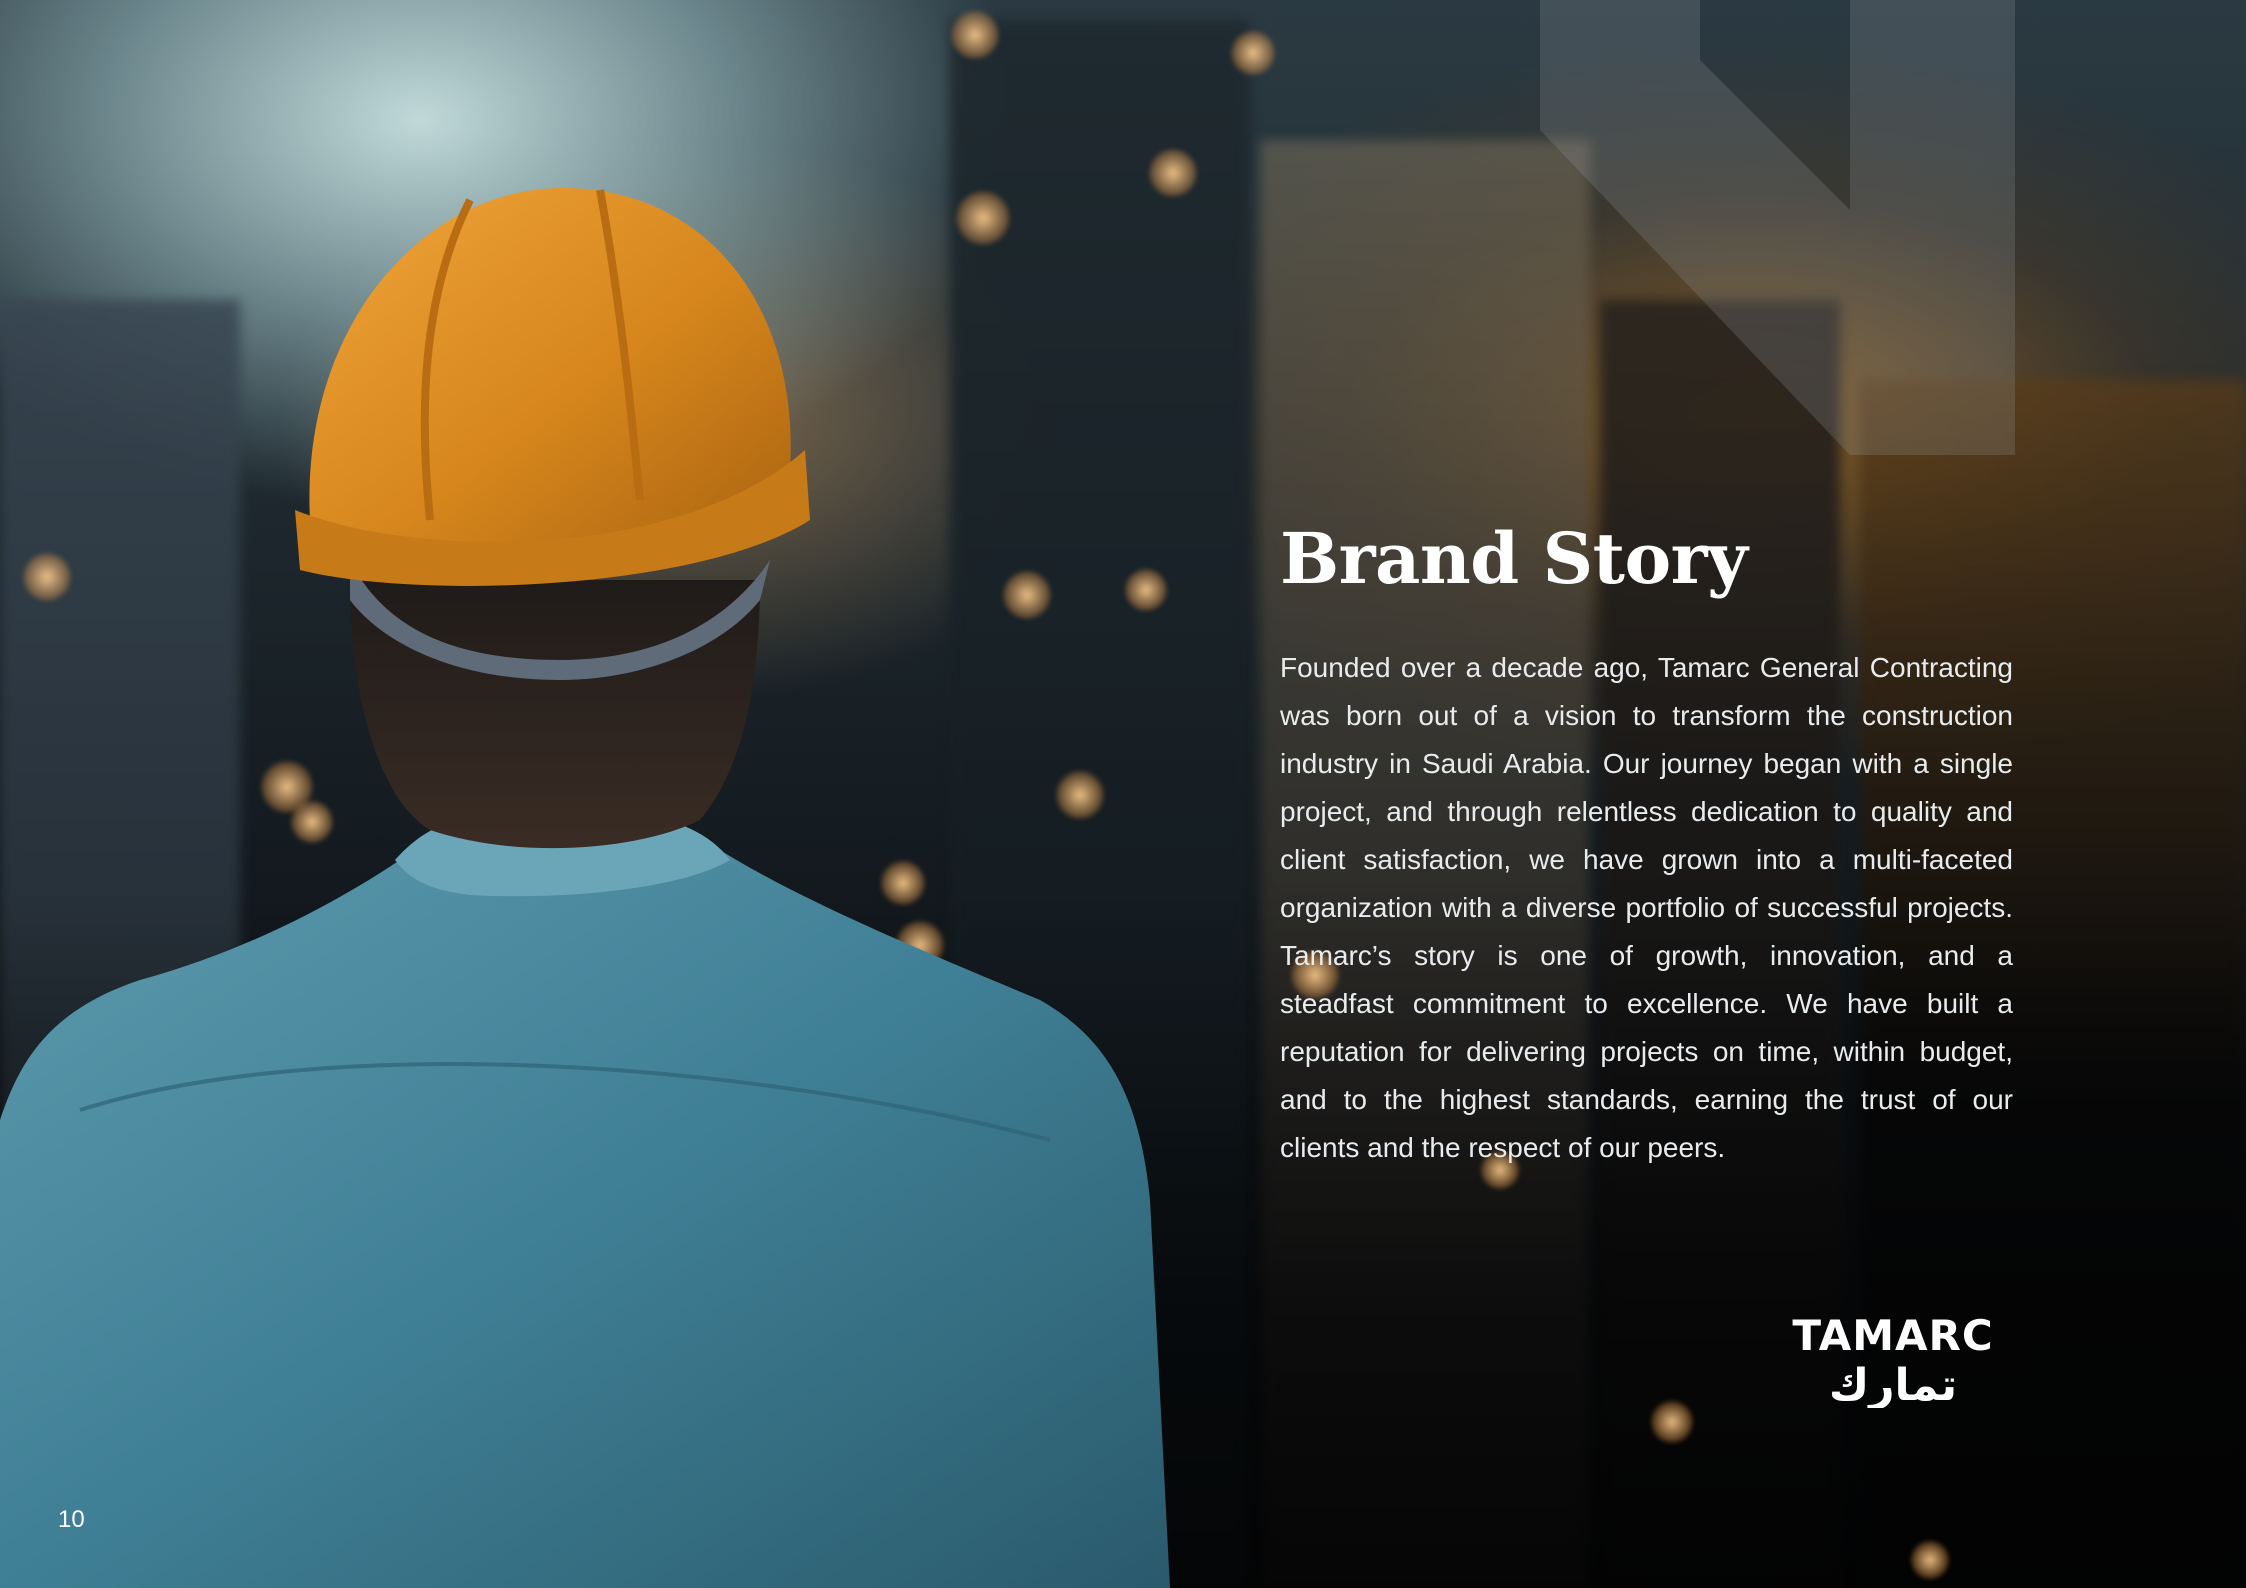 Image resolution: width=2246 pixels, height=1588 pixels. I want to click on tamarc-logo: TAMARC تمارك, so click(1892, 1359).